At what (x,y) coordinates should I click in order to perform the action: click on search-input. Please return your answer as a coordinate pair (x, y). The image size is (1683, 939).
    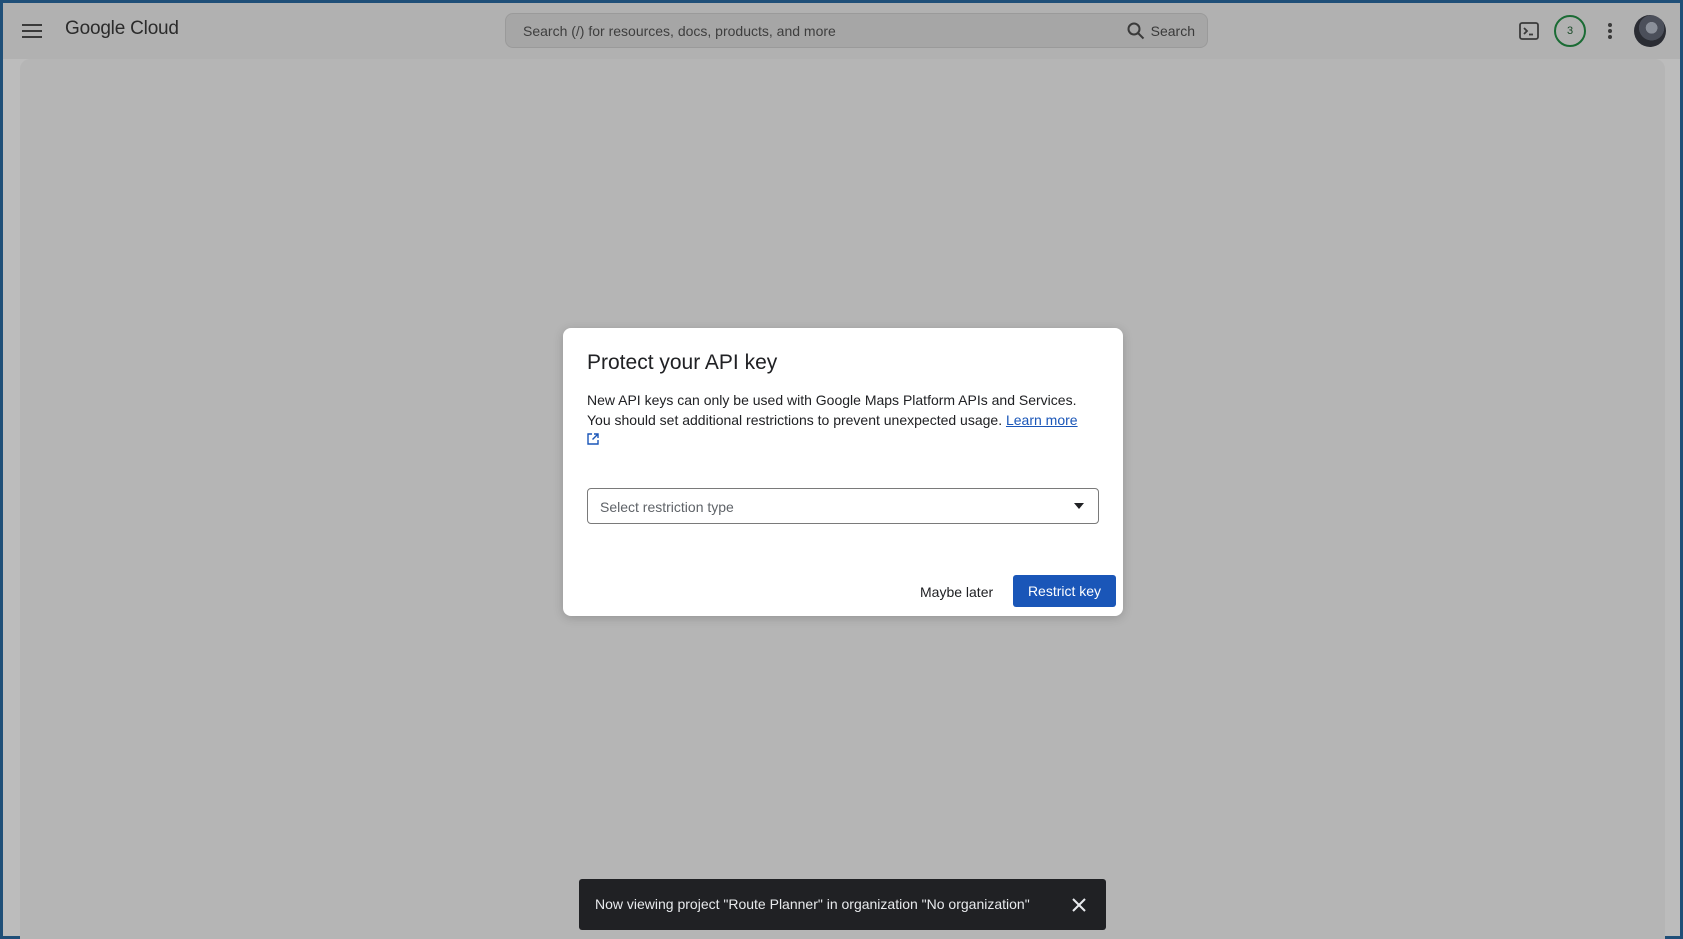
    Looking at the image, I should click on (803, 30).